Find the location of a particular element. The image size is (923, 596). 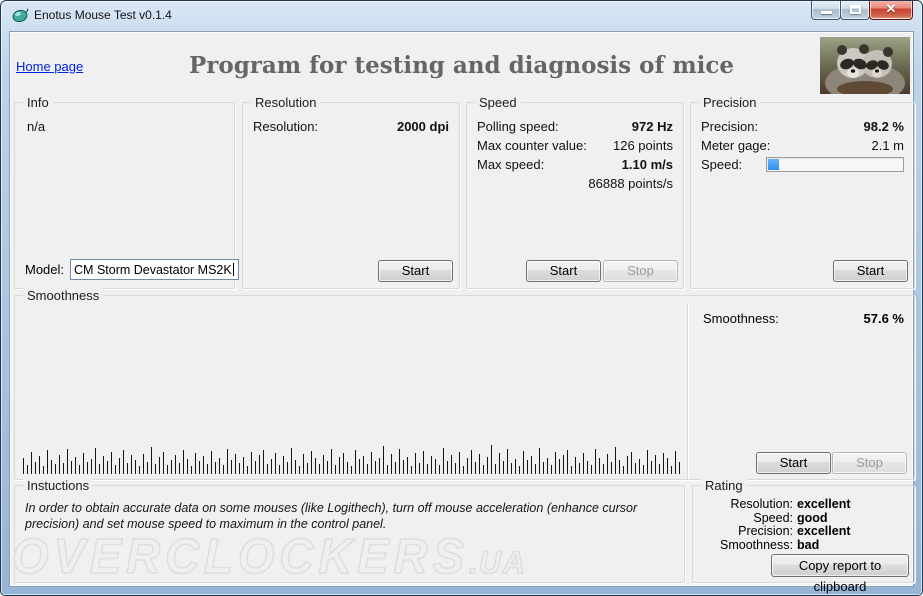

text-caret is located at coordinates (233, 269).